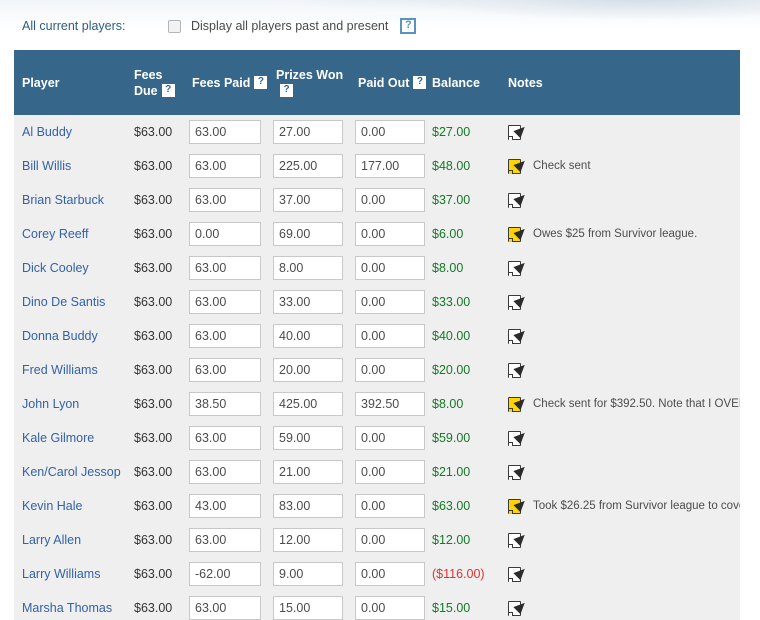 This screenshot has height=620, width=760. I want to click on cell-balance: $12.00, so click(464, 540).